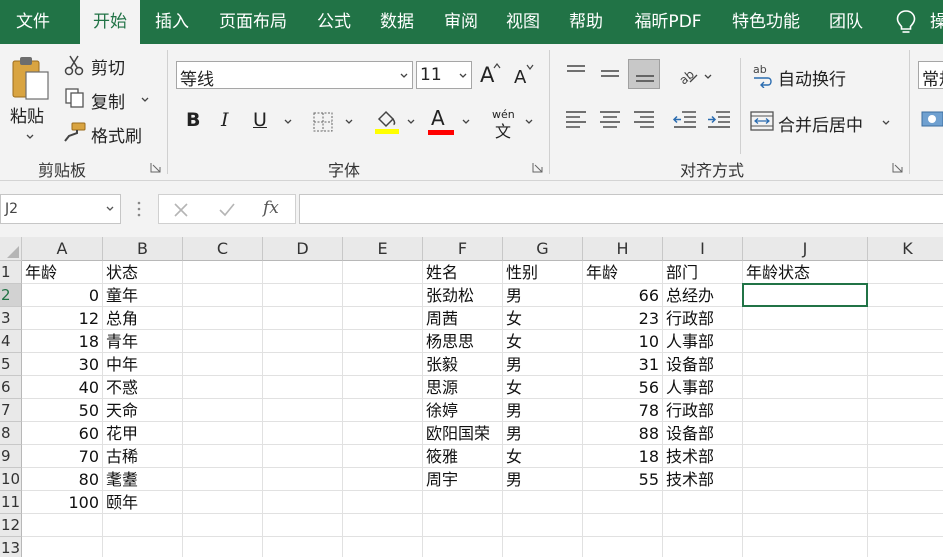  I want to click on cell-c13, so click(223, 547).